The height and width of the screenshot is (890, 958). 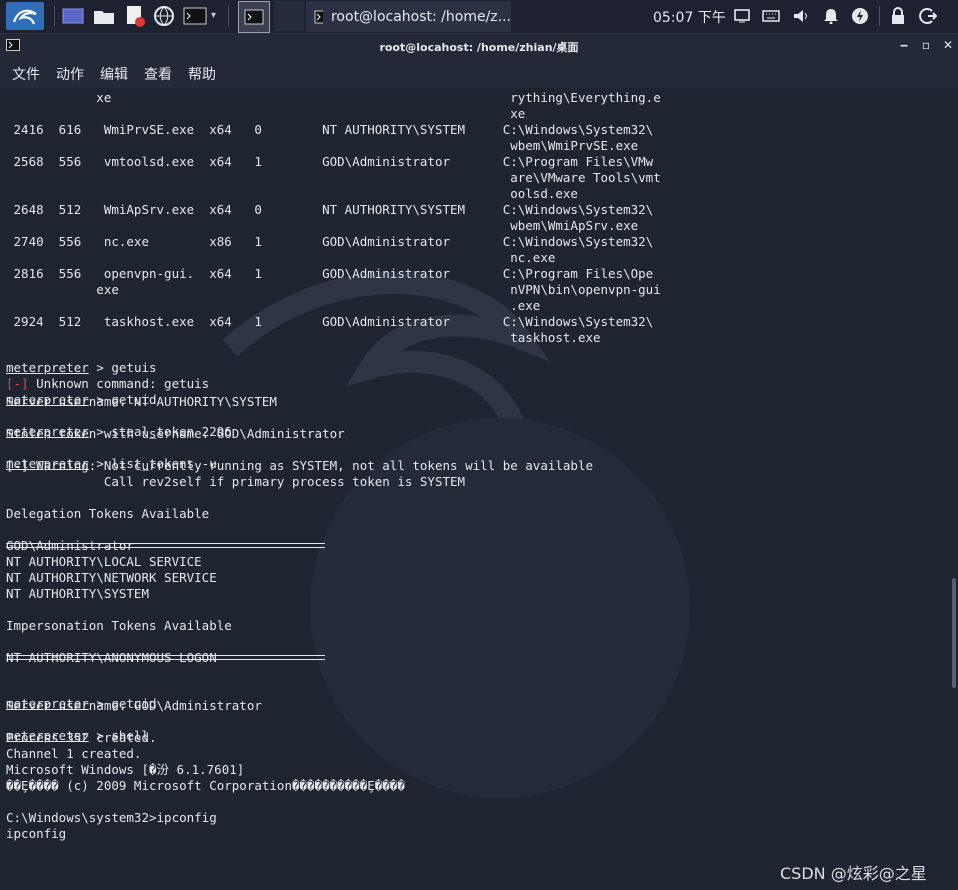 What do you see at coordinates (77, 593) in the screenshot?
I see `terminal-line: NT AUTHORITY\SYSTEM` at bounding box center [77, 593].